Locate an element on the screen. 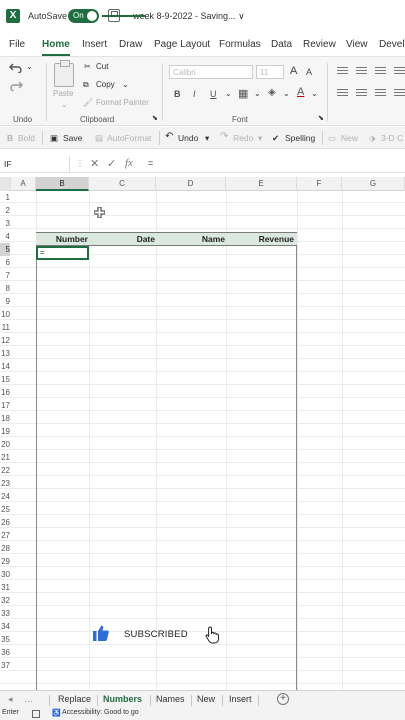  font-launcher-icon: ⬊ is located at coordinates (321, 118).